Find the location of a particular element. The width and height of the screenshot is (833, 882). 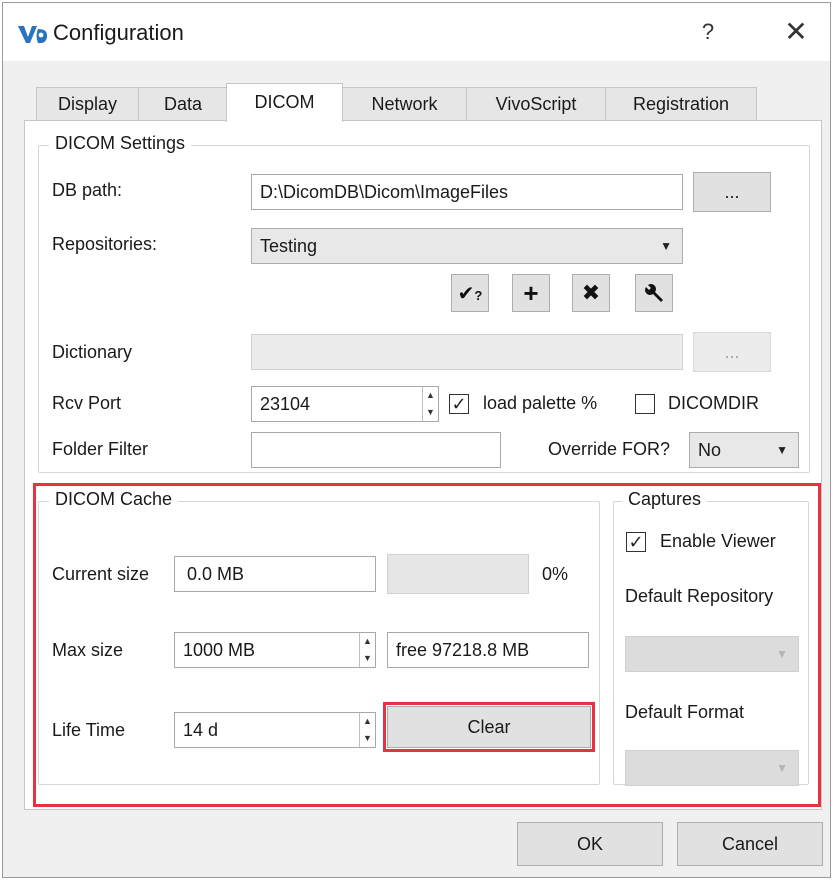

close-button: ✕ is located at coordinates (796, 32).